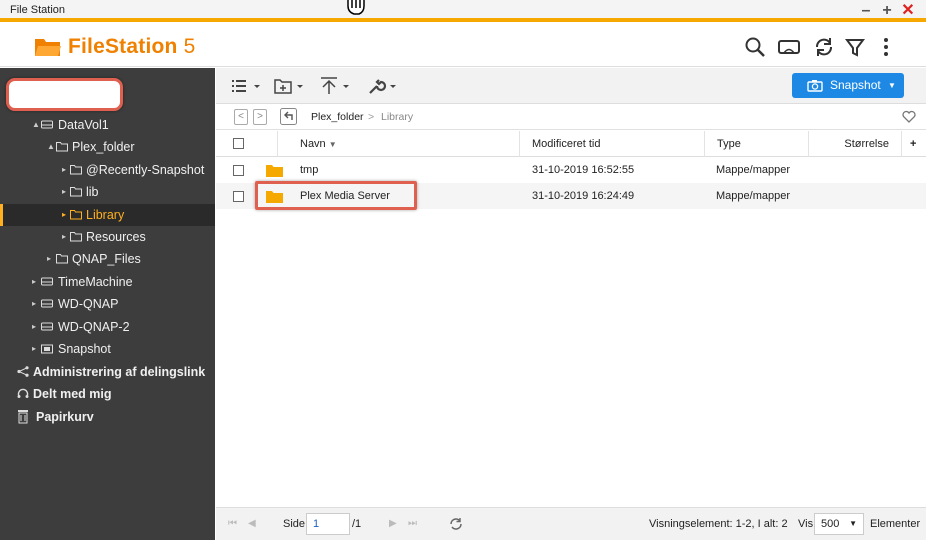  What do you see at coordinates (855, 47) in the screenshot?
I see `filter-icon` at bounding box center [855, 47].